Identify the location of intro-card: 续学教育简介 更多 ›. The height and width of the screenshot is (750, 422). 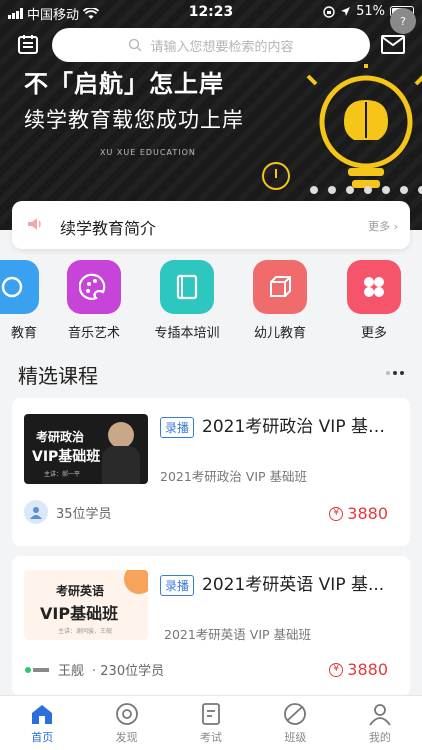
(211, 225).